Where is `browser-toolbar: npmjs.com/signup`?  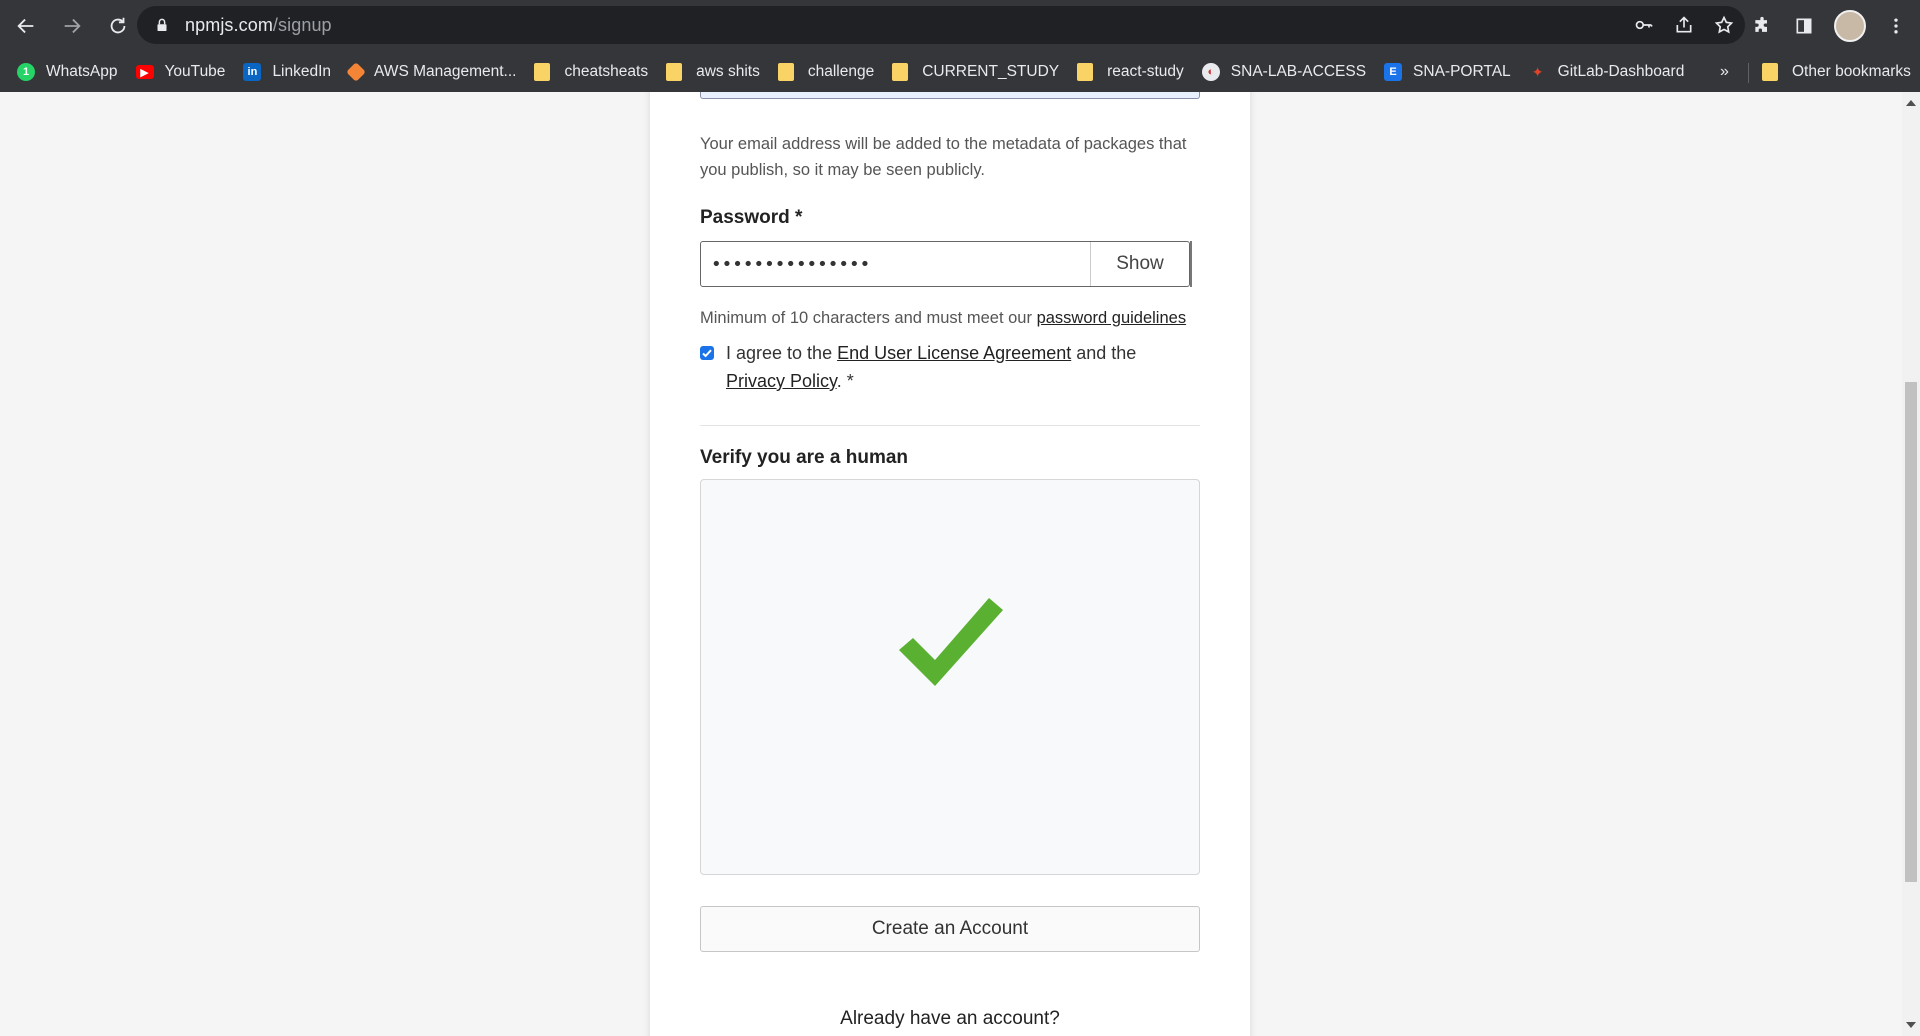 browser-toolbar: npmjs.com/signup is located at coordinates (960, 26).